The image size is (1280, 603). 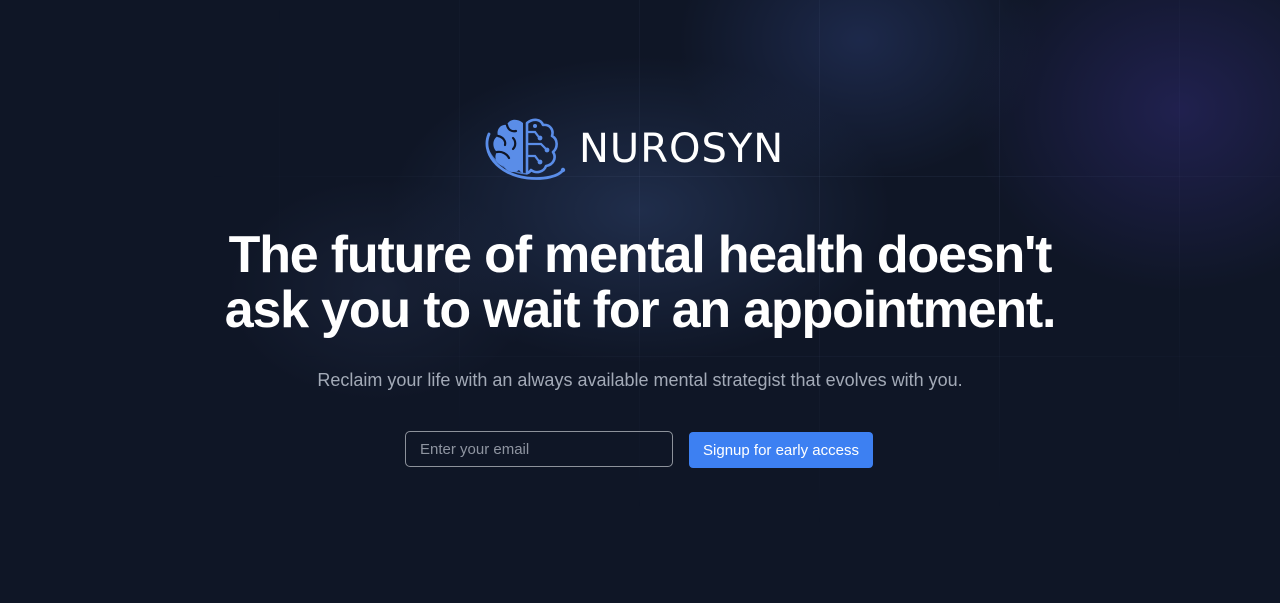 What do you see at coordinates (539, 449) in the screenshot?
I see `email-input` at bounding box center [539, 449].